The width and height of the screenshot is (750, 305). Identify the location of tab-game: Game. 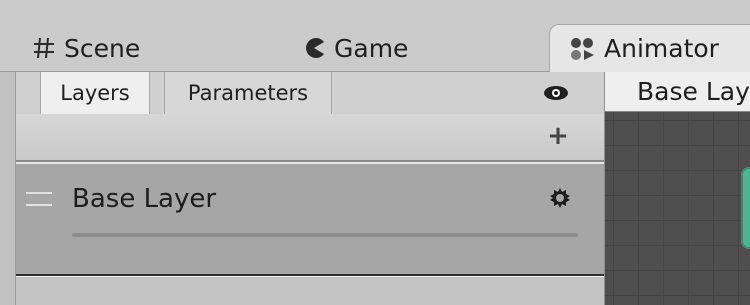
(355, 48).